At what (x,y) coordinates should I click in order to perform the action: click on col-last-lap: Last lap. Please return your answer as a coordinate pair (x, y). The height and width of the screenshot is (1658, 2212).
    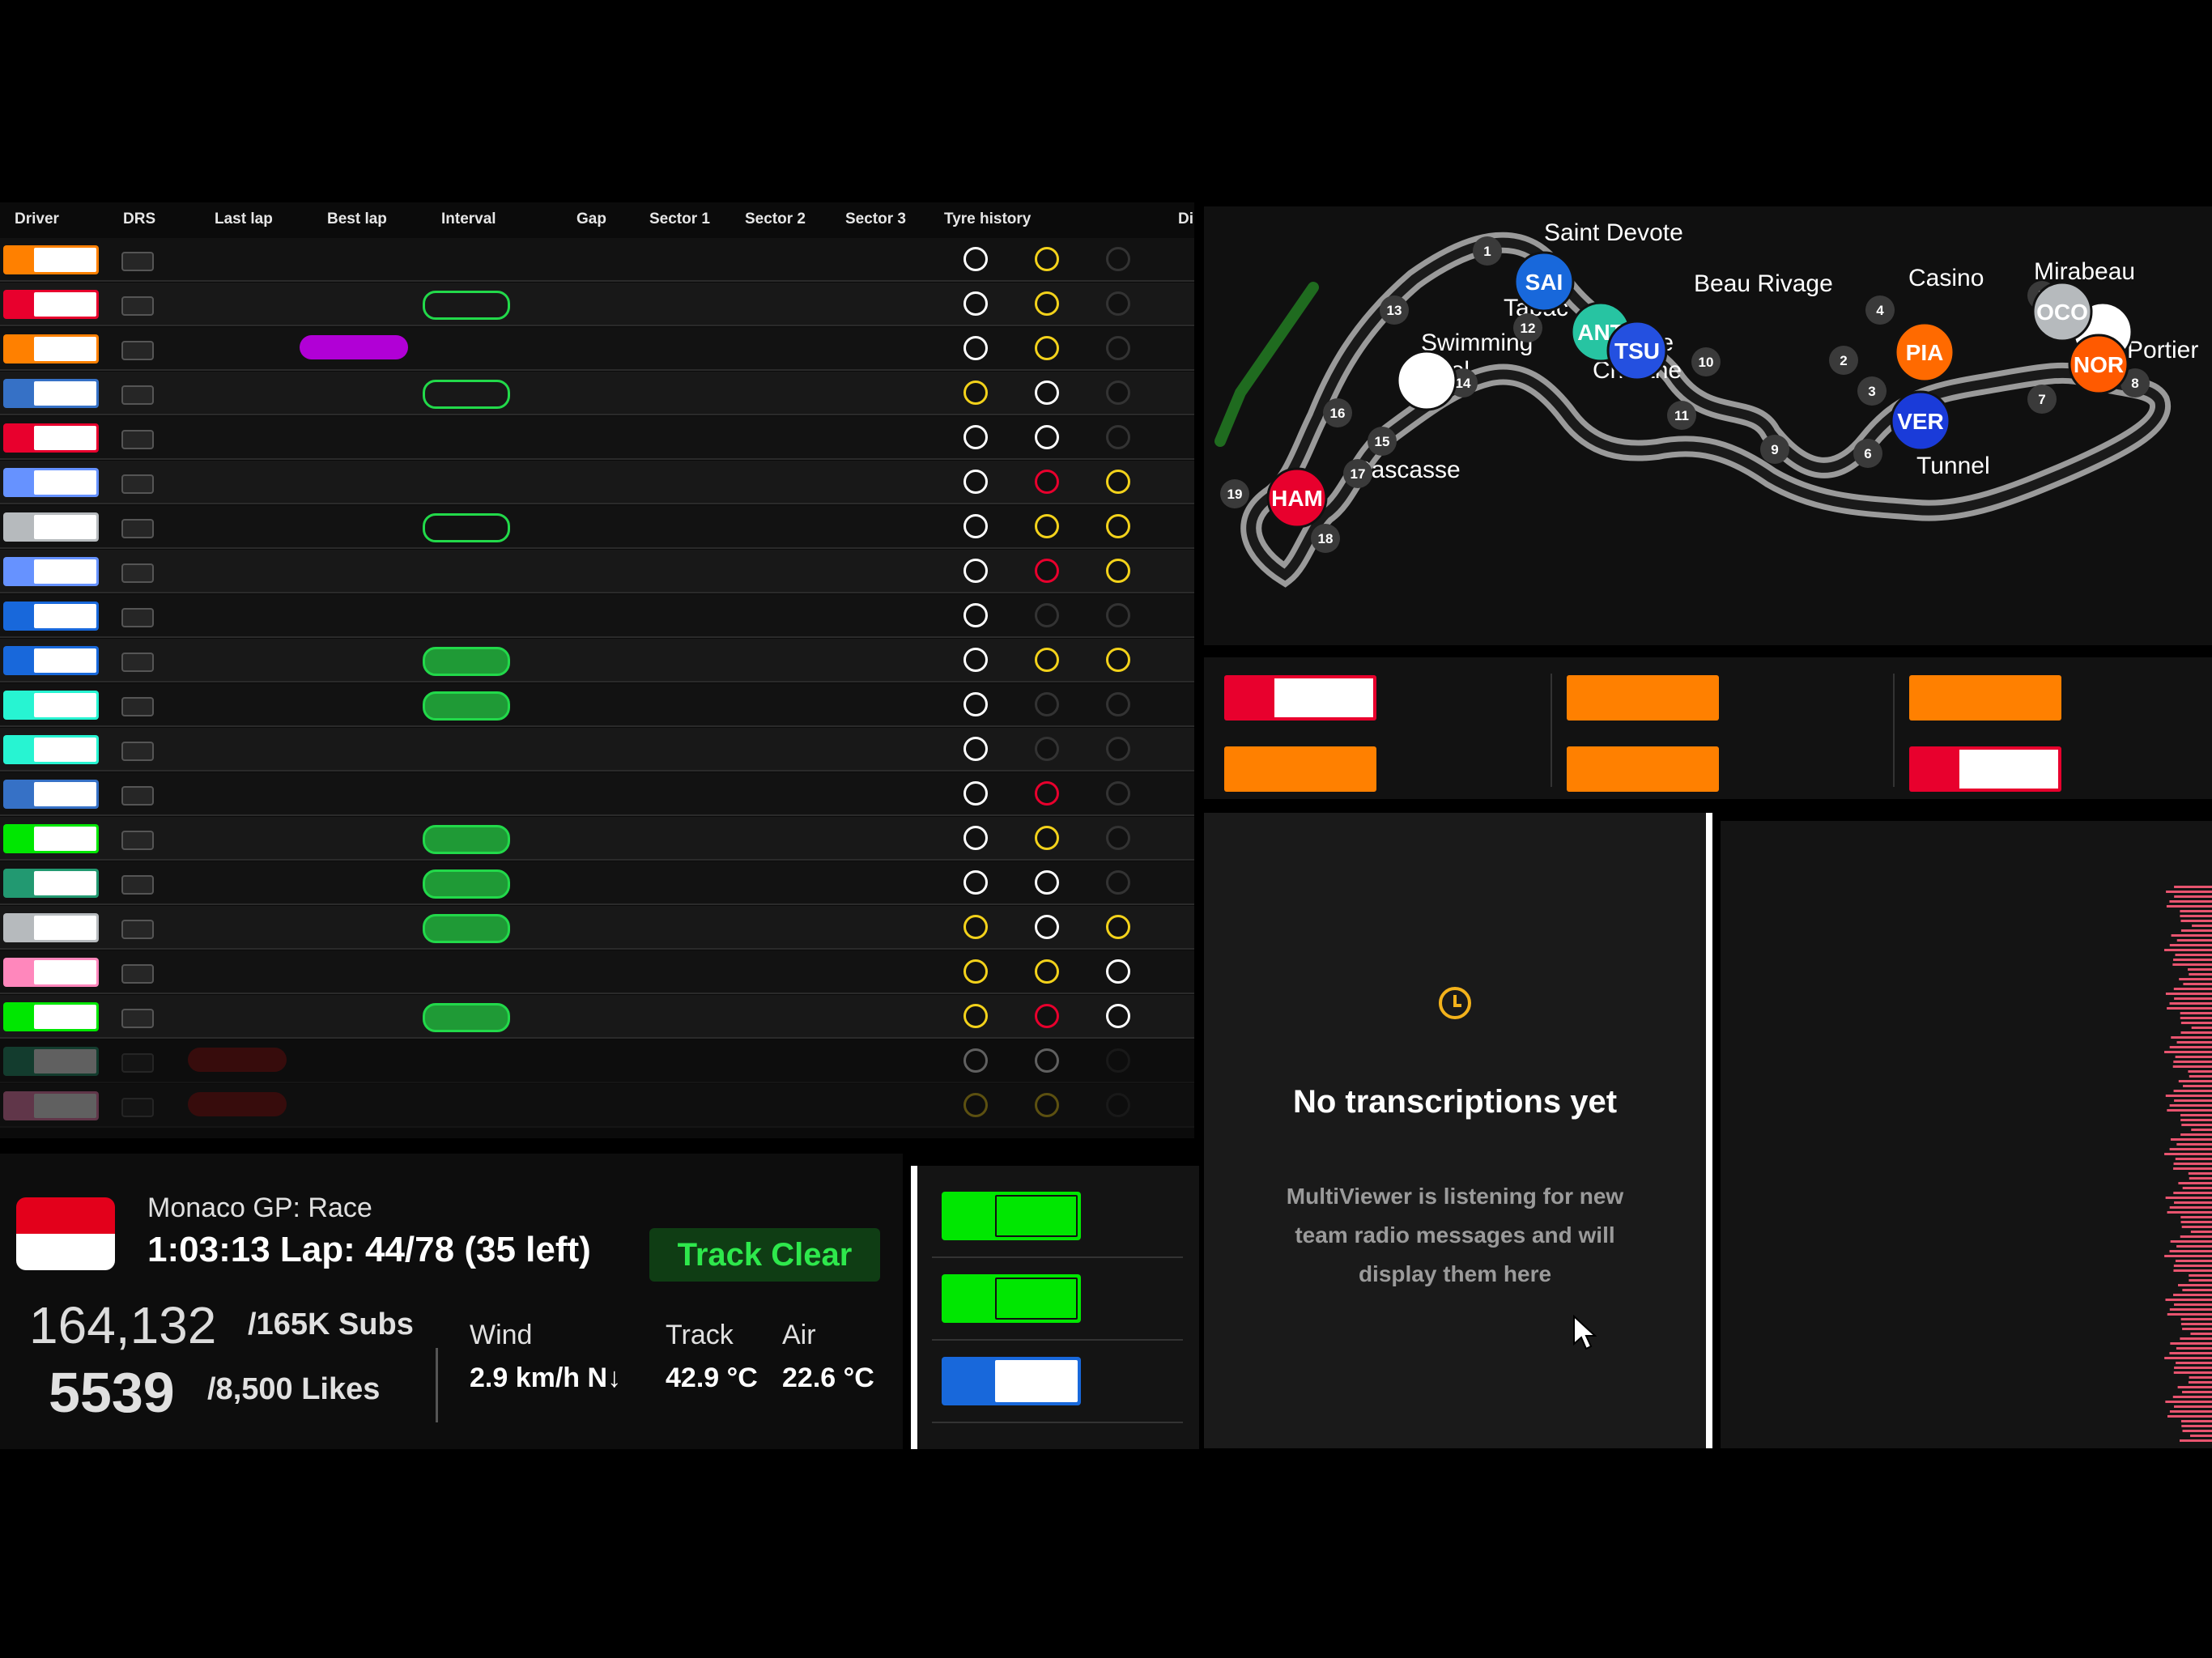
    Looking at the image, I should click on (244, 219).